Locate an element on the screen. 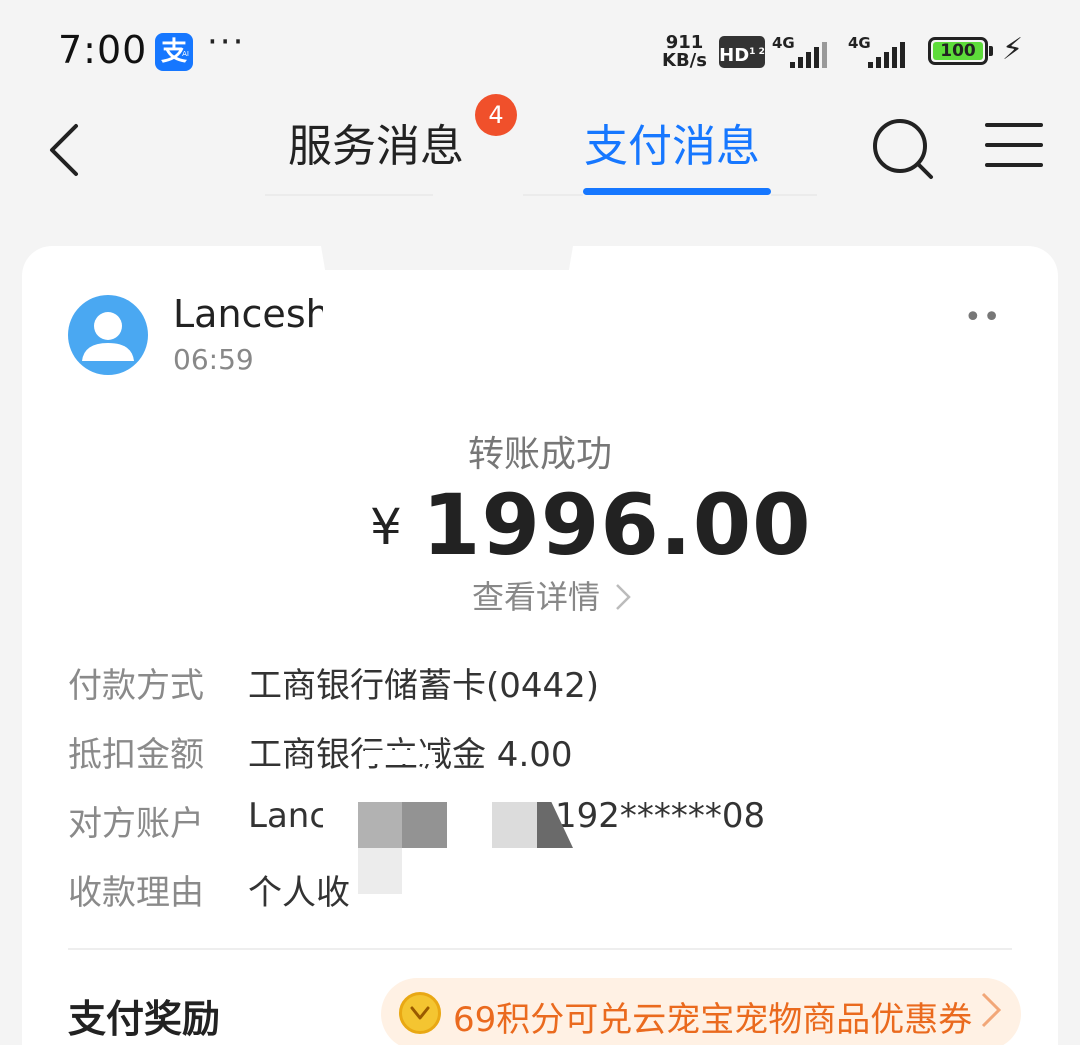  tab-service-messages: 服务消息 is located at coordinates (376, 142).